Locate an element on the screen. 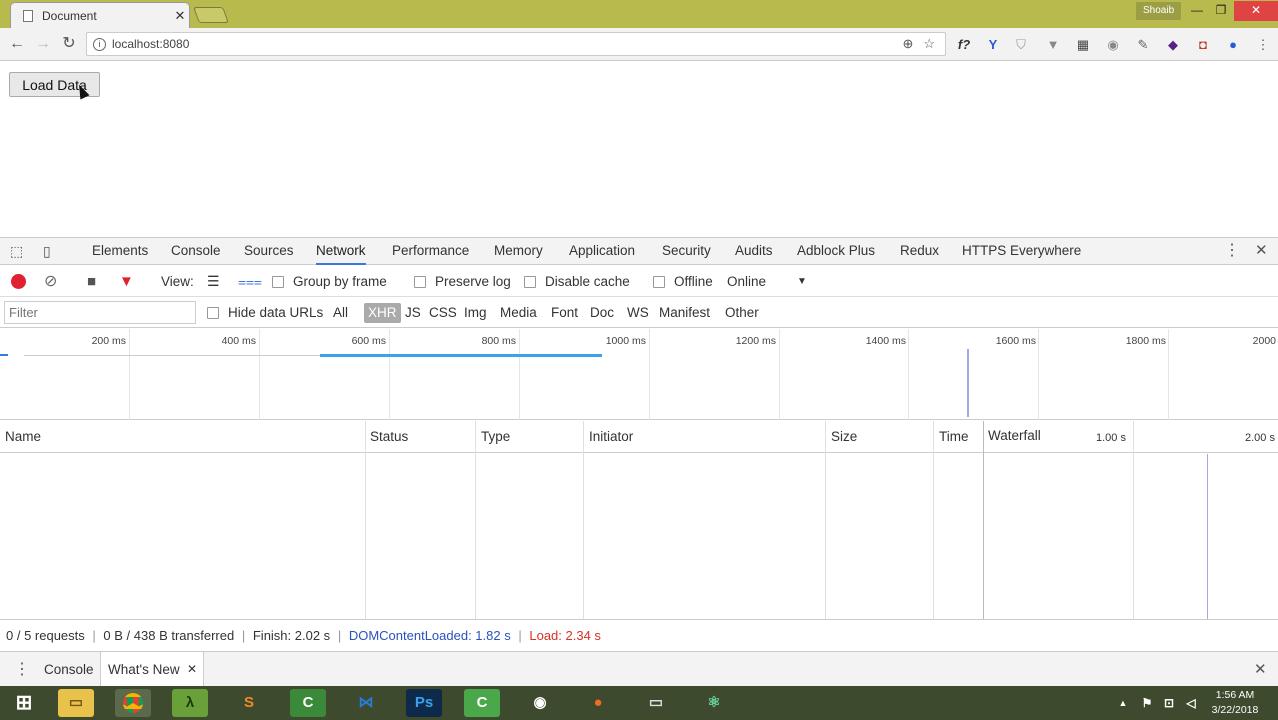  filter-manifest: Manifest is located at coordinates (684, 313).